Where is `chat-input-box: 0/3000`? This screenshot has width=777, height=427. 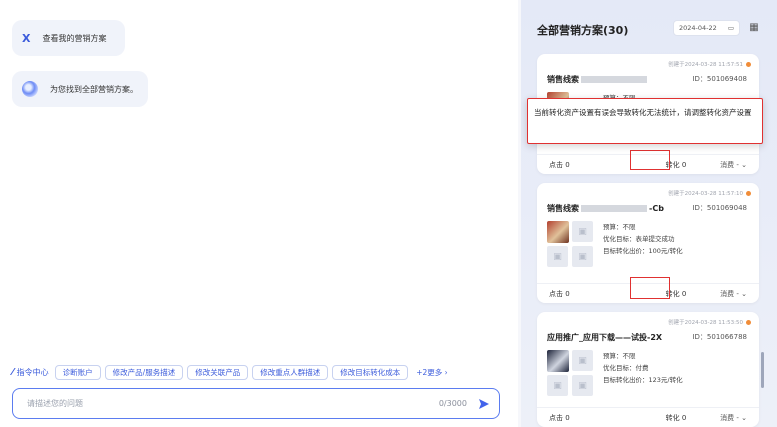 chat-input-box: 0/3000 is located at coordinates (256, 403).